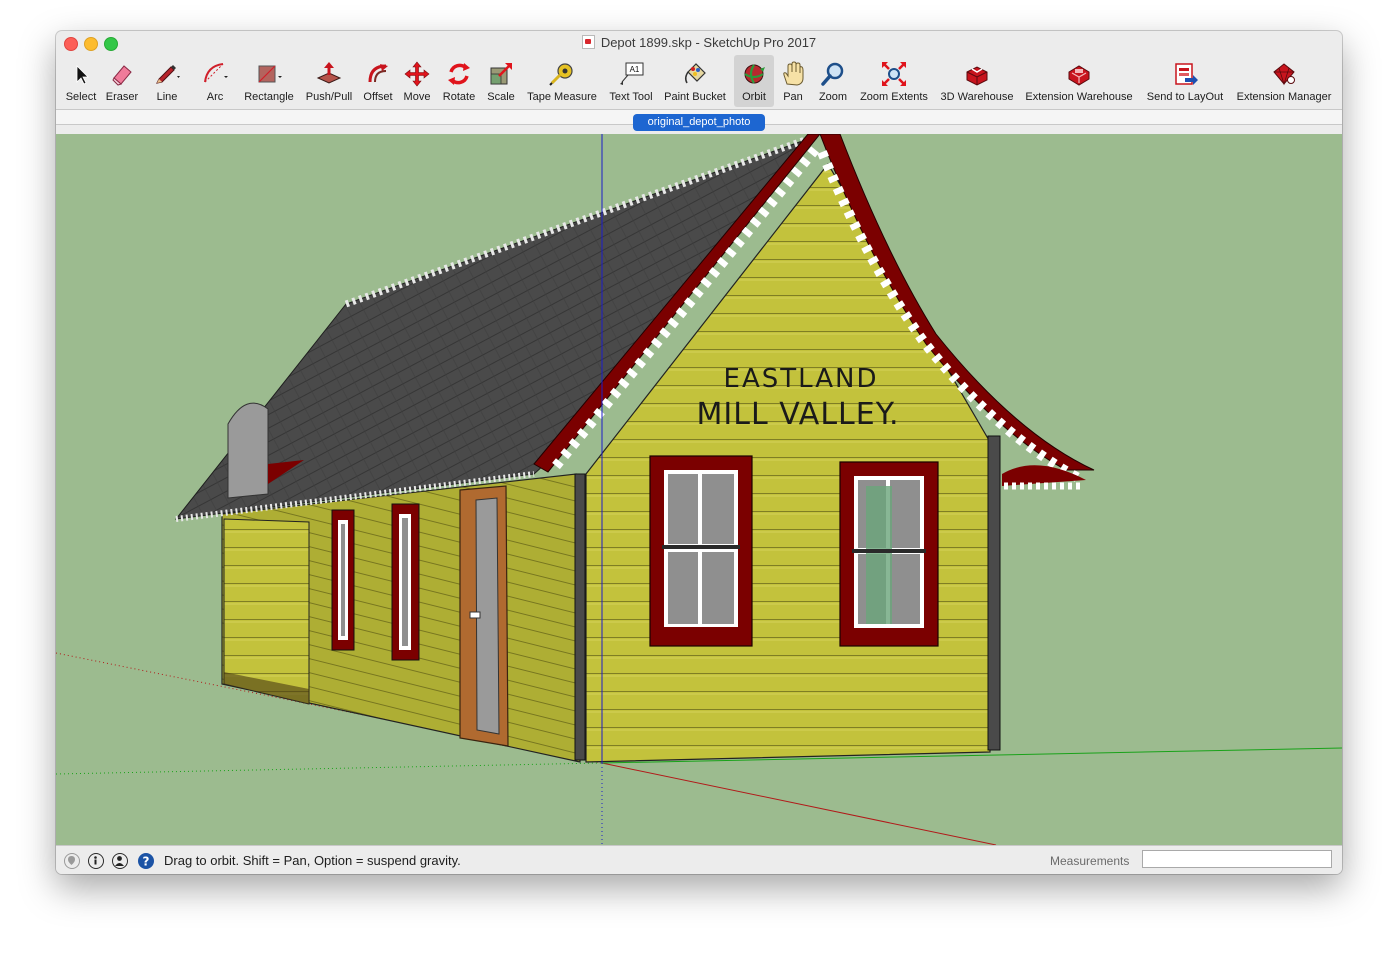 Image resolution: width=1398 pixels, height=954 pixels. What do you see at coordinates (1079, 75) in the screenshot?
I see `extension-warehouse-icon` at bounding box center [1079, 75].